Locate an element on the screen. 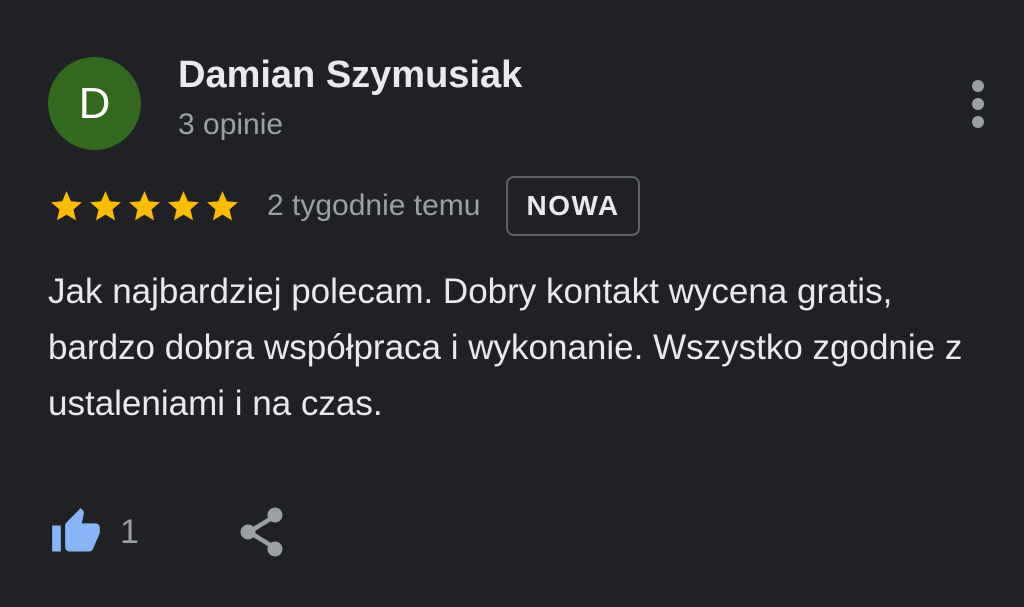  like-button: 1 is located at coordinates (93, 532).